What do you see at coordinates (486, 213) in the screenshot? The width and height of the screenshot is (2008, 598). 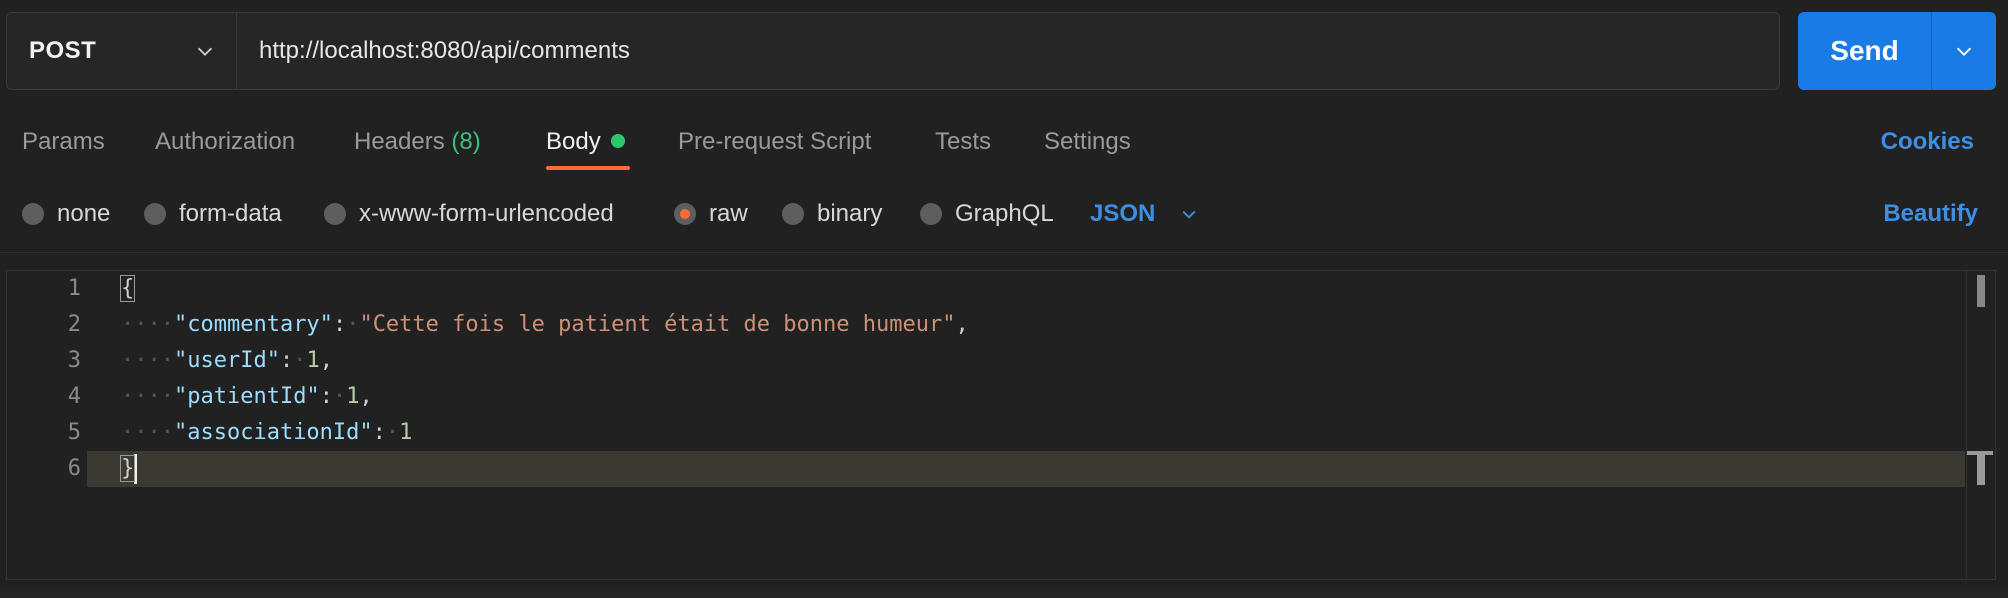 I see `radio-label: x-www-form-urlencoded` at bounding box center [486, 213].